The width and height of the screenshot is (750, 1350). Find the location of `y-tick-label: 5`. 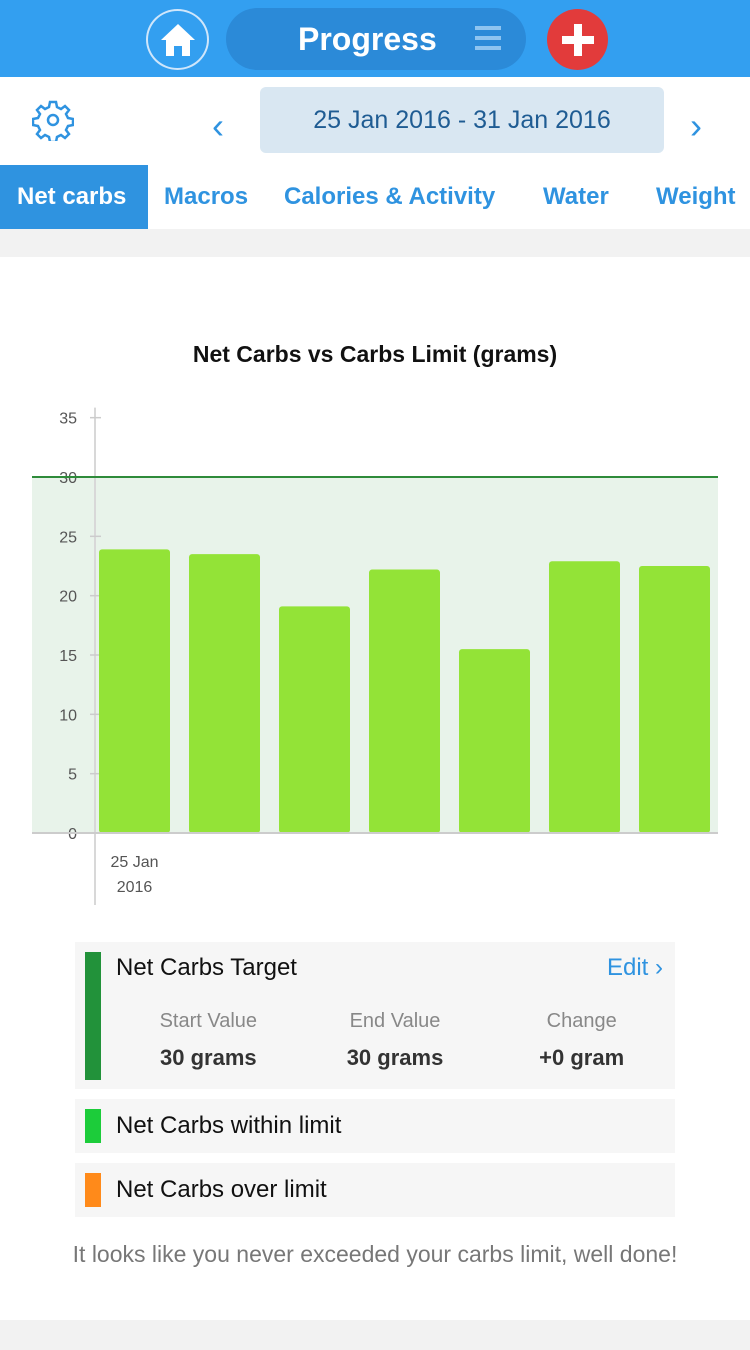

y-tick-label: 5 is located at coordinates (72, 775).